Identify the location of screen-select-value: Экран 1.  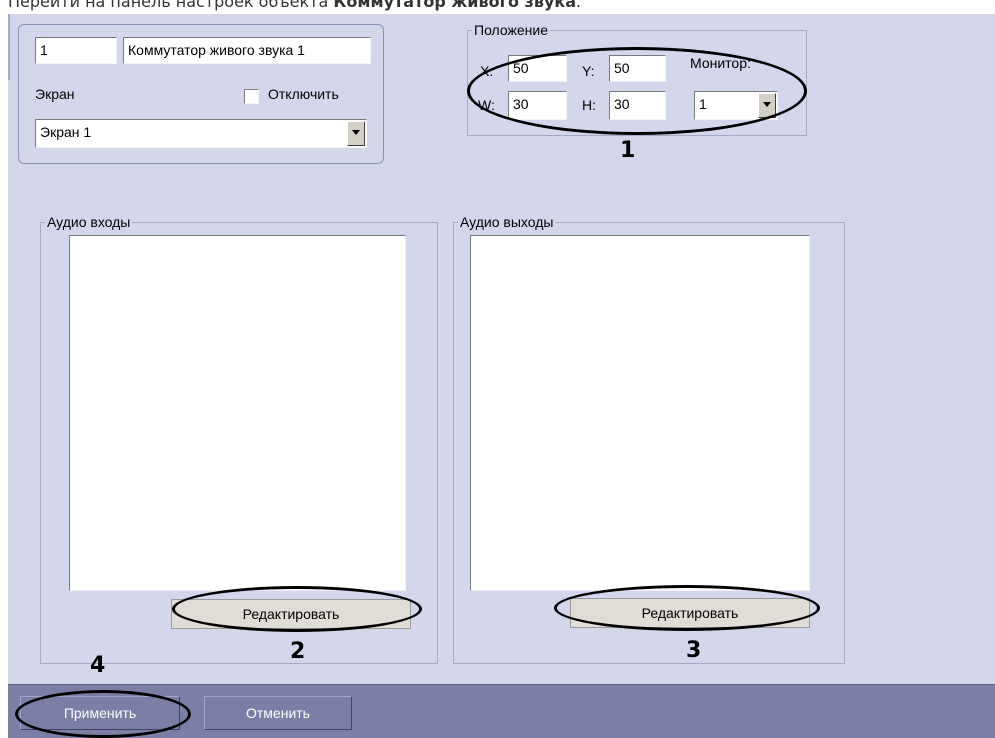
(66, 132).